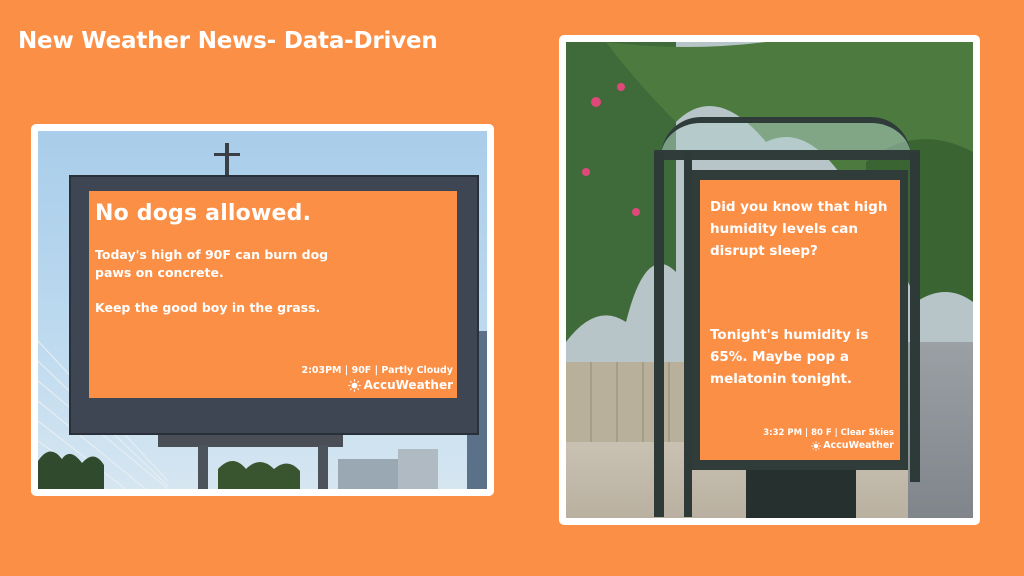 This screenshot has height=576, width=1024. Describe the element at coordinates (208, 307) in the screenshot. I see `billboard-body-2: Keep the good boy in the grass.` at that location.